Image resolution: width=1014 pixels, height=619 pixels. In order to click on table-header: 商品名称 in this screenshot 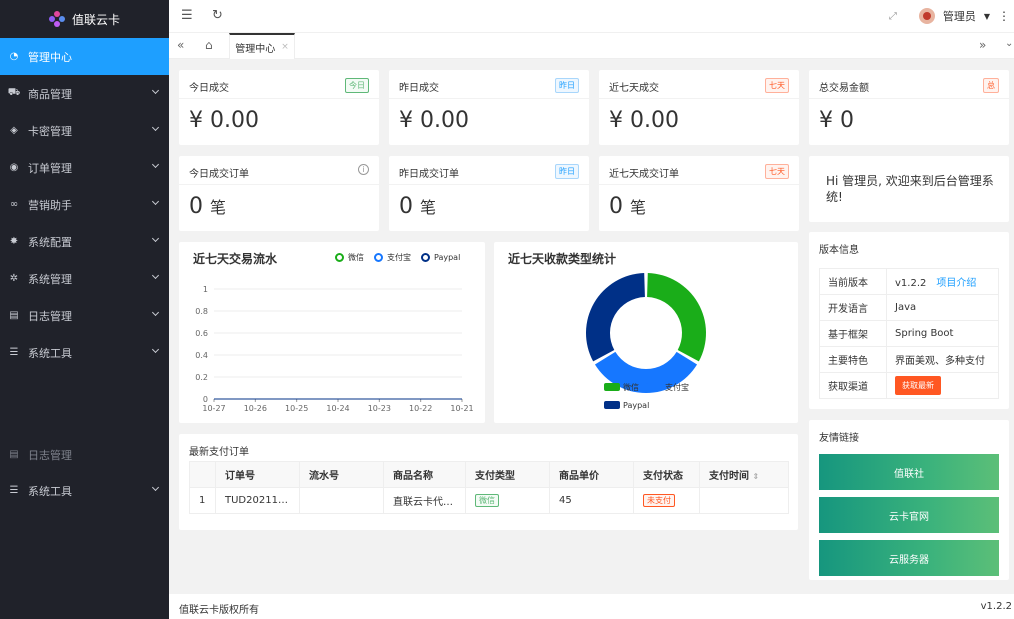, I will do `click(424, 474)`.